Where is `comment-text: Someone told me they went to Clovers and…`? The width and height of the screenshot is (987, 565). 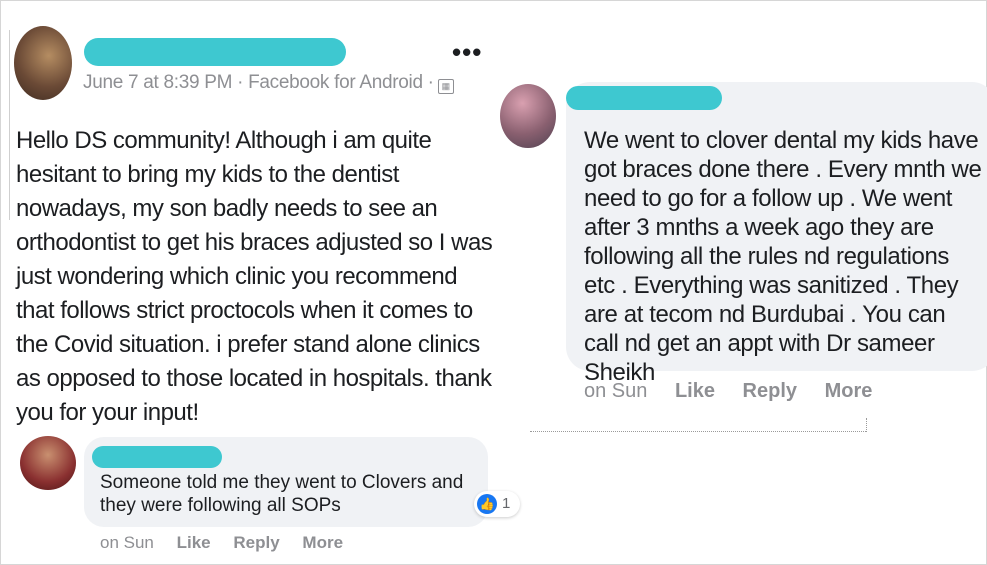 comment-text: Someone told me they went to Clovers and… is located at coordinates (282, 494).